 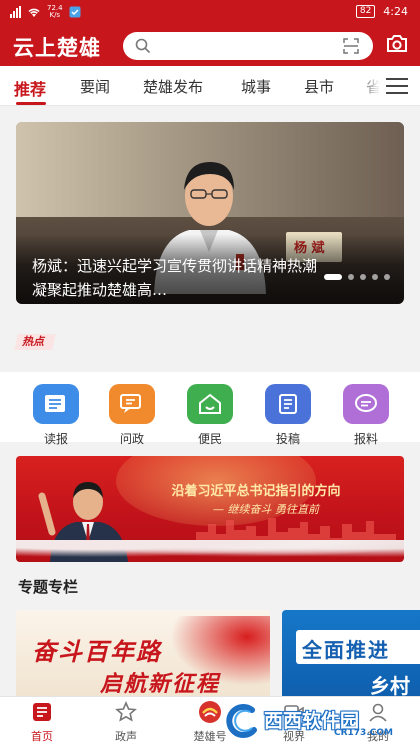 I want to click on document-submit-icon, so click(x=288, y=404).